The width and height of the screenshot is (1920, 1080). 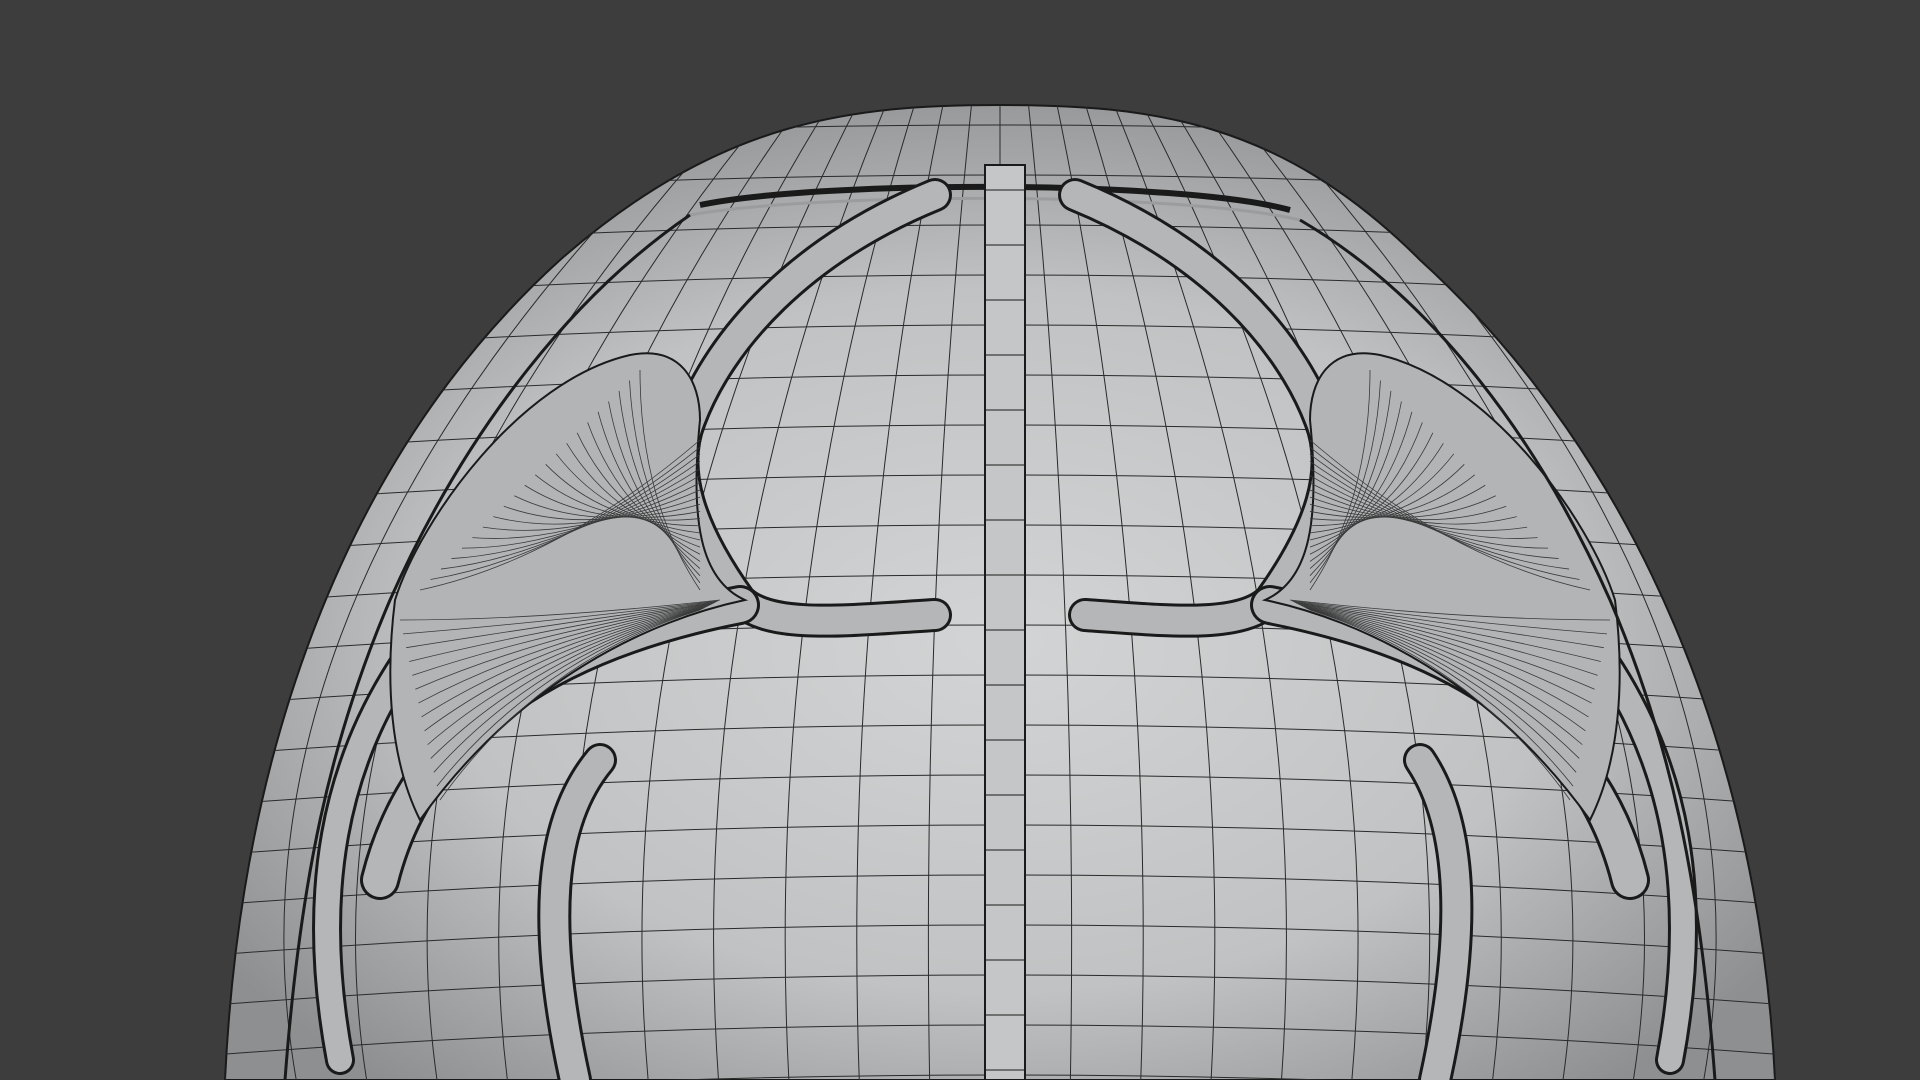 What do you see at coordinates (1005, 622) in the screenshot?
I see `center-spine-strip` at bounding box center [1005, 622].